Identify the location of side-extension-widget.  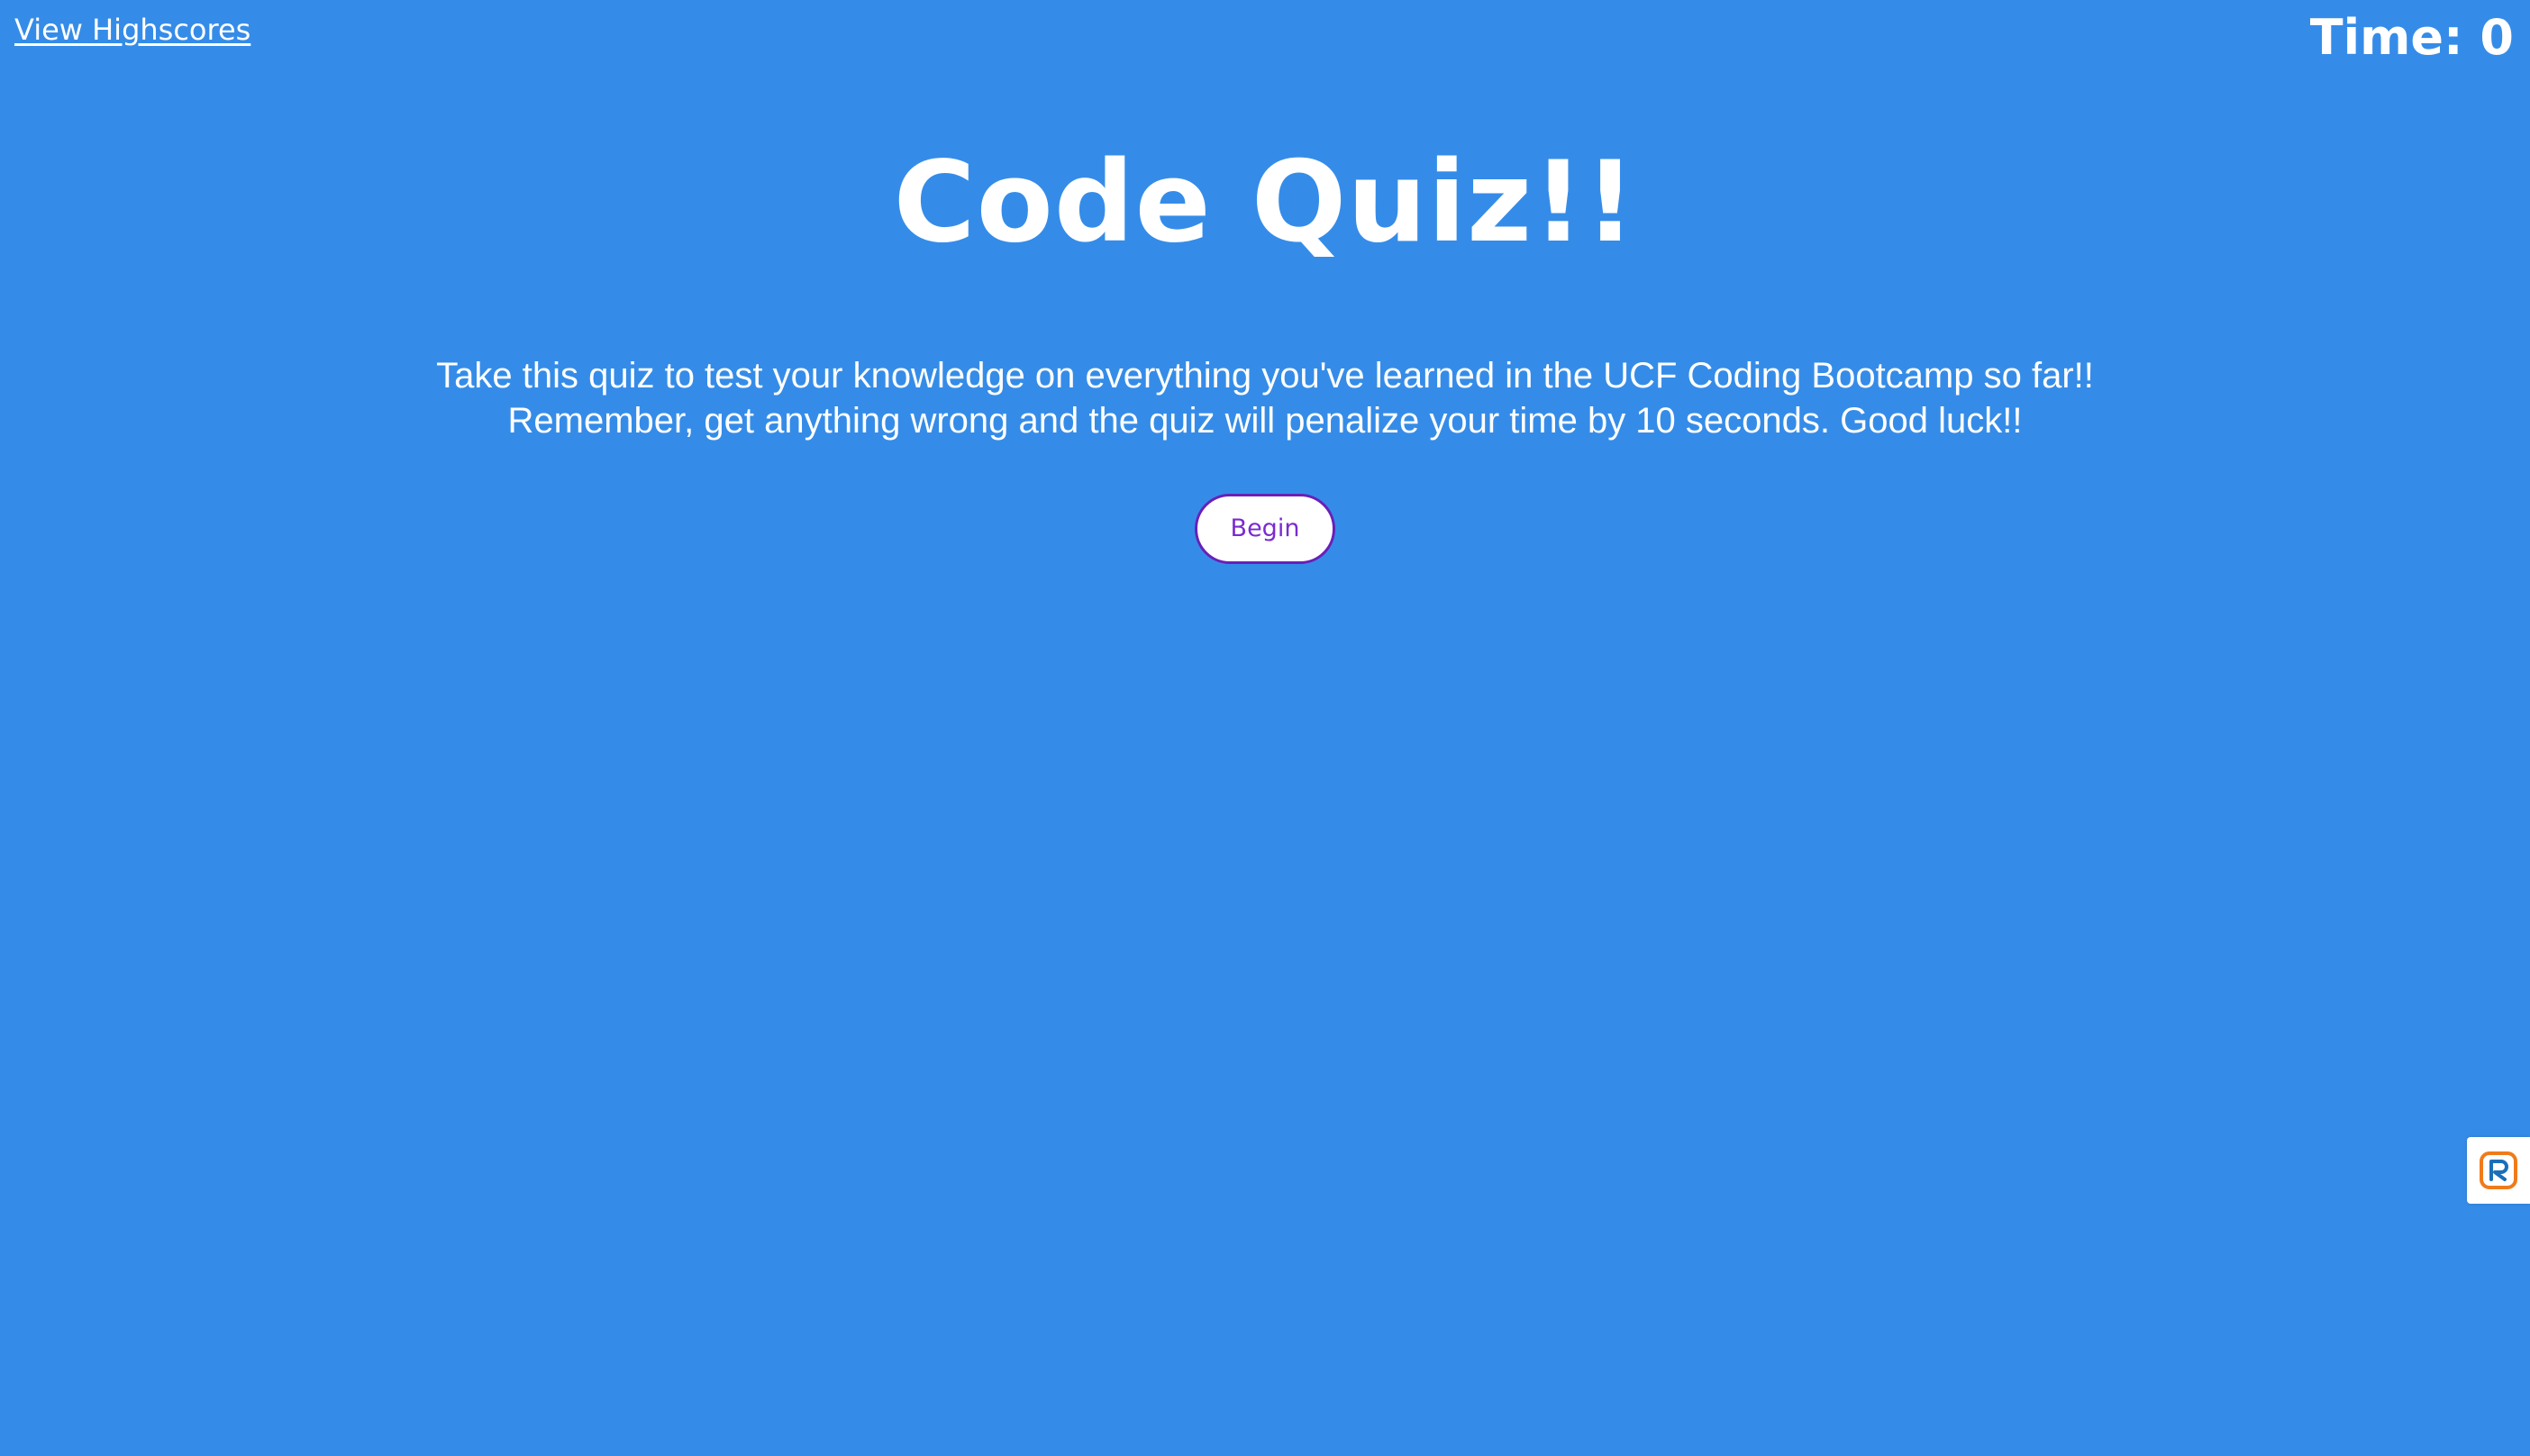
(2498, 1170).